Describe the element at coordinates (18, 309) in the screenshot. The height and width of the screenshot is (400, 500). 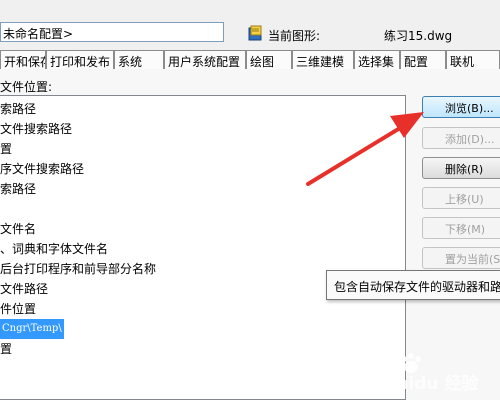
I see `tree-item: 件位置` at that location.